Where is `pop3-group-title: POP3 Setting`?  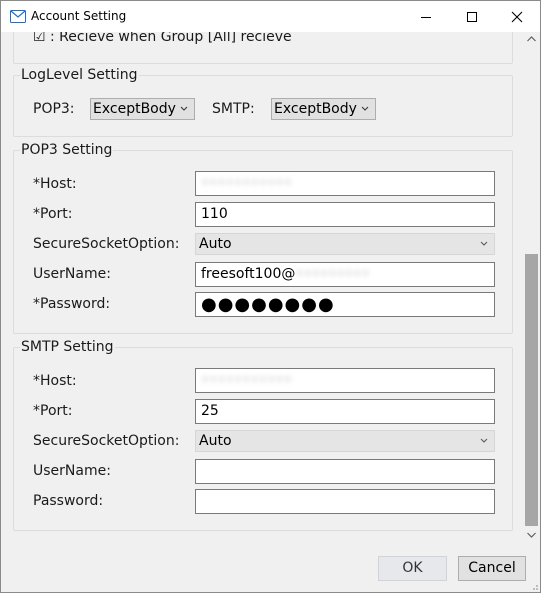 pop3-group-title: POP3 Setting is located at coordinates (67, 150).